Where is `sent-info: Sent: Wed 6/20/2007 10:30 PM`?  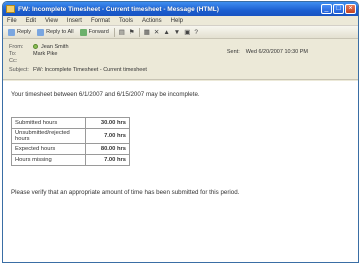
sent-info: Sent: Wed 6/20/2007 10:30 PM is located at coordinates (267, 52).